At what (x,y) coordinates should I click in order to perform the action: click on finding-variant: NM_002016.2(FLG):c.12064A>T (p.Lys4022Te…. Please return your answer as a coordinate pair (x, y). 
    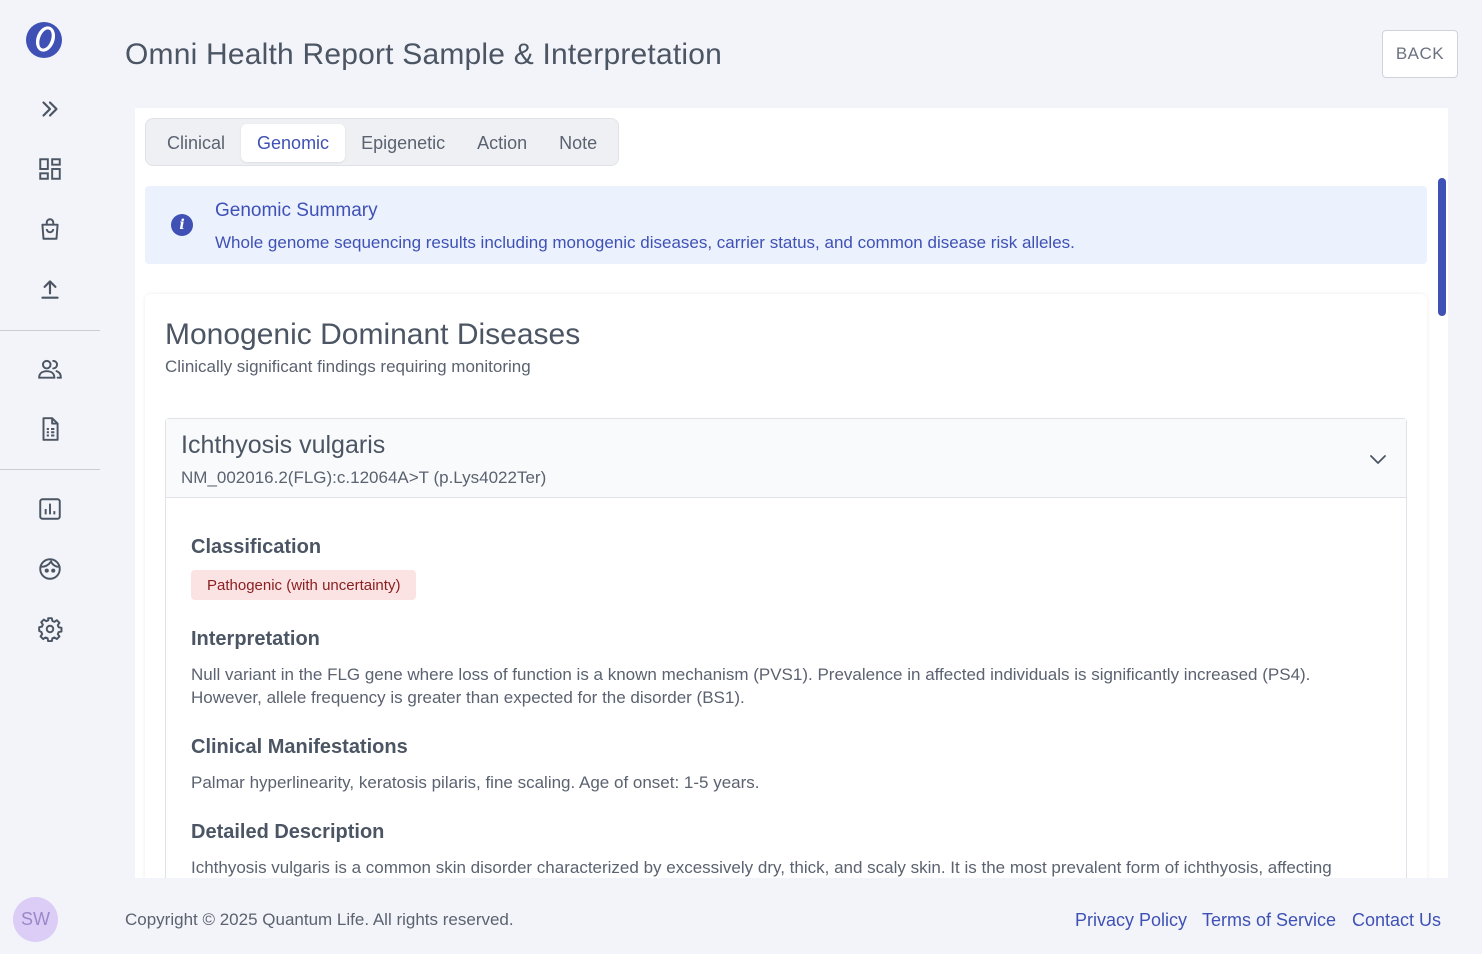
    Looking at the image, I should click on (364, 477).